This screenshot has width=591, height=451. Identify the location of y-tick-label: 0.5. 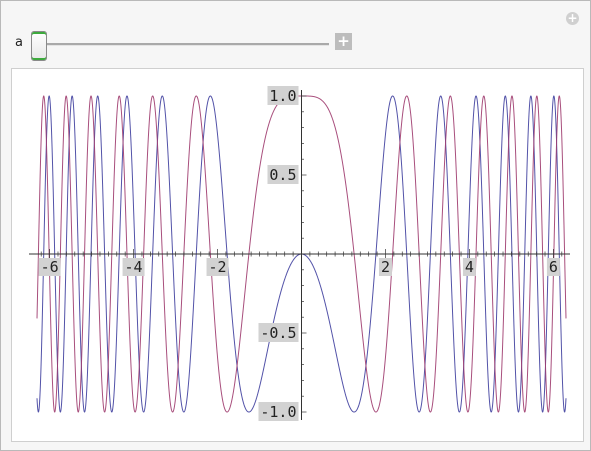
(282, 175).